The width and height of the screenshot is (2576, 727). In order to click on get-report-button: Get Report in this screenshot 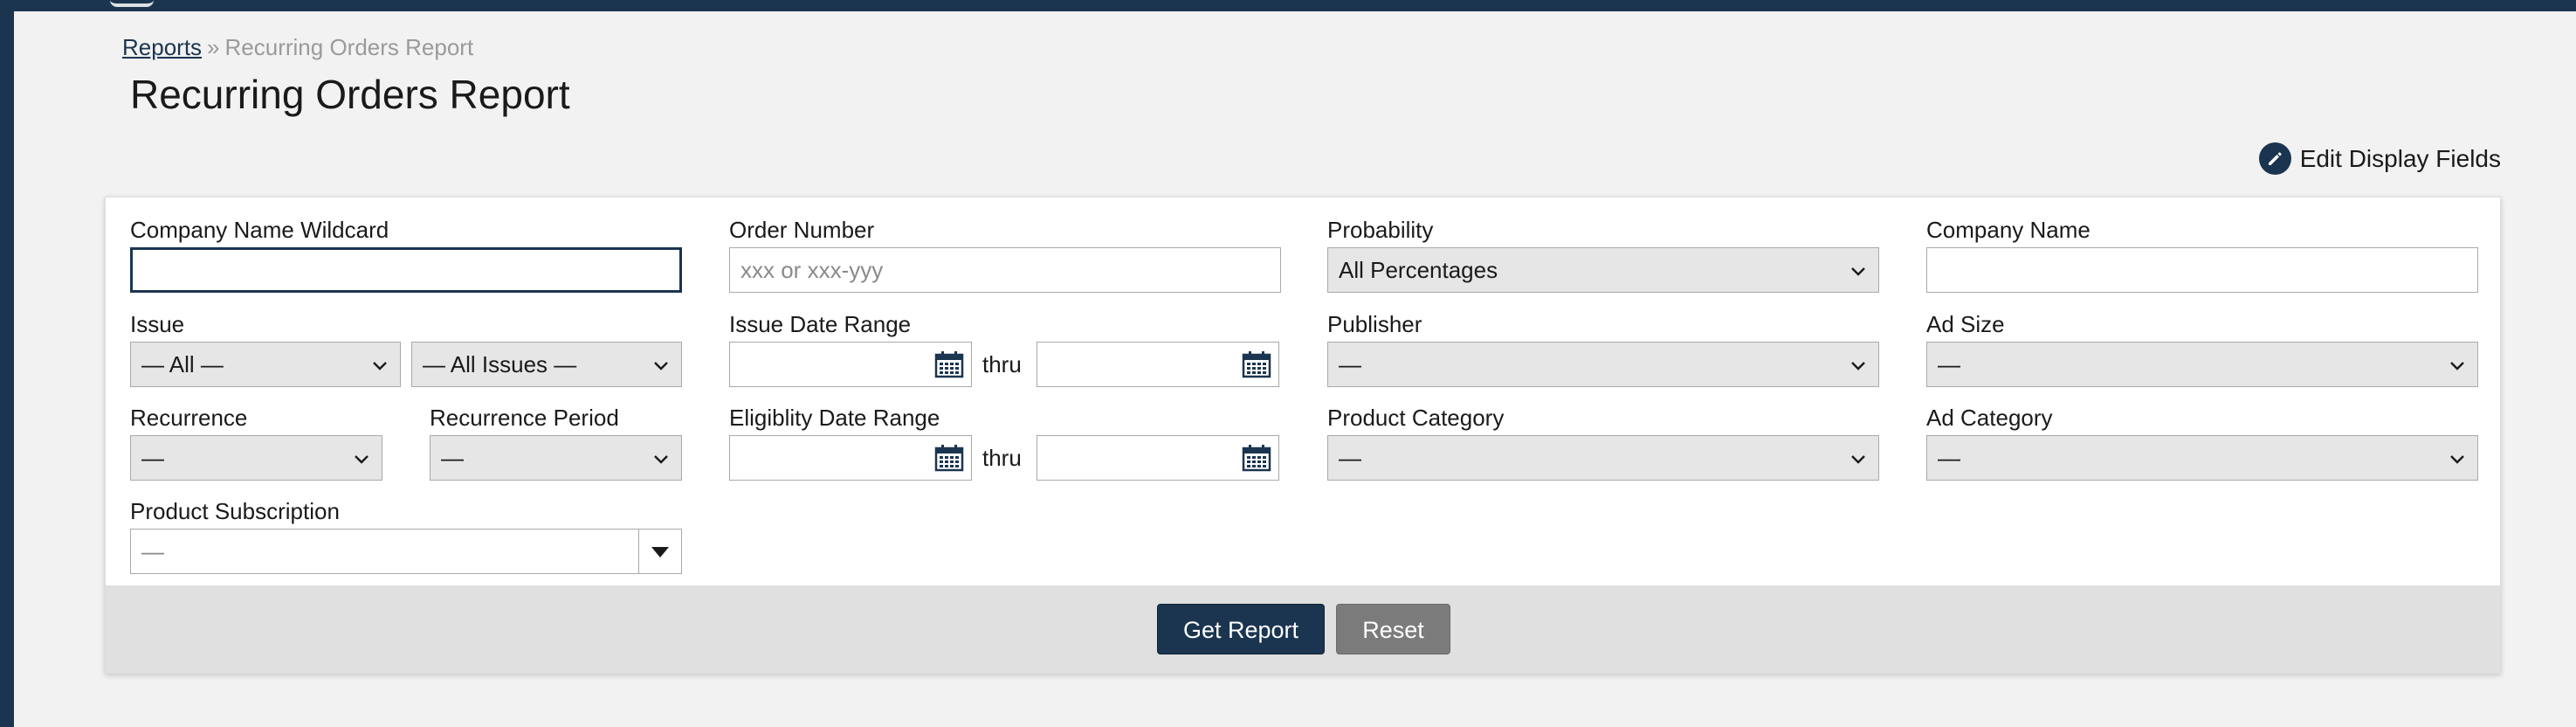, I will do `click(1241, 629)`.